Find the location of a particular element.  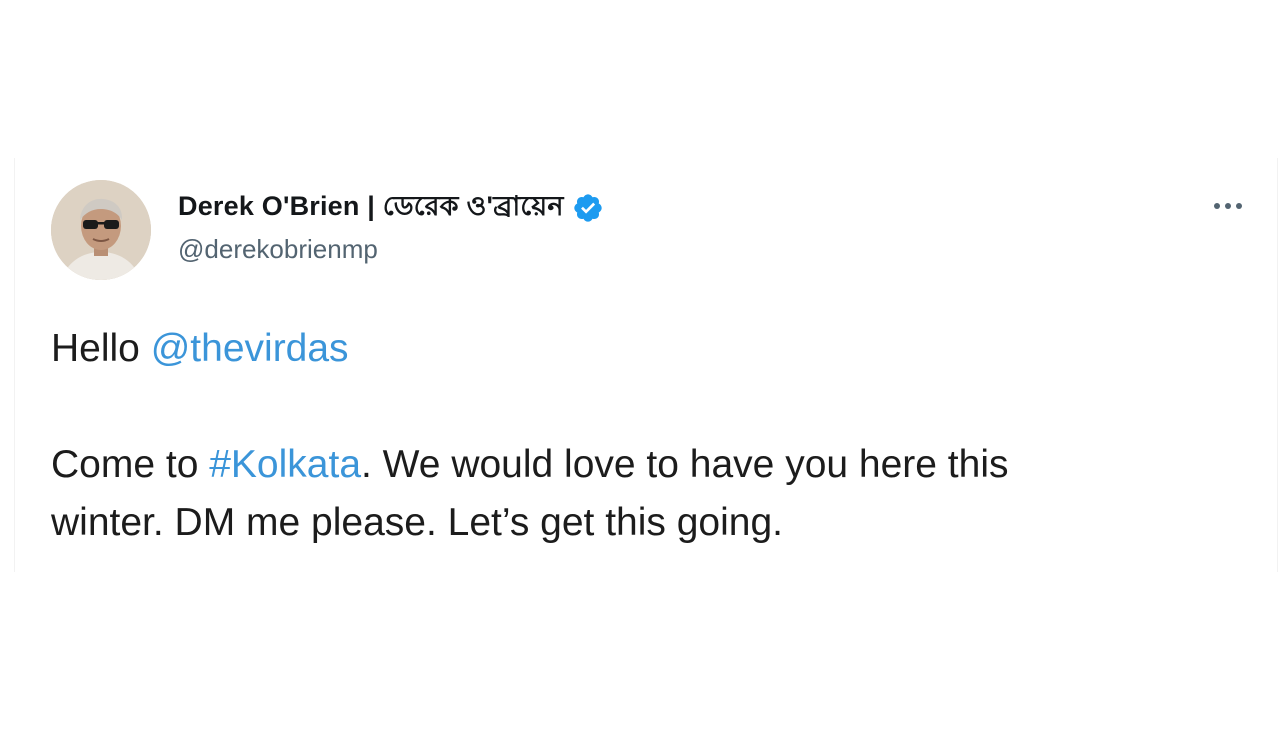

greeting-text: Hello is located at coordinates (101, 348).